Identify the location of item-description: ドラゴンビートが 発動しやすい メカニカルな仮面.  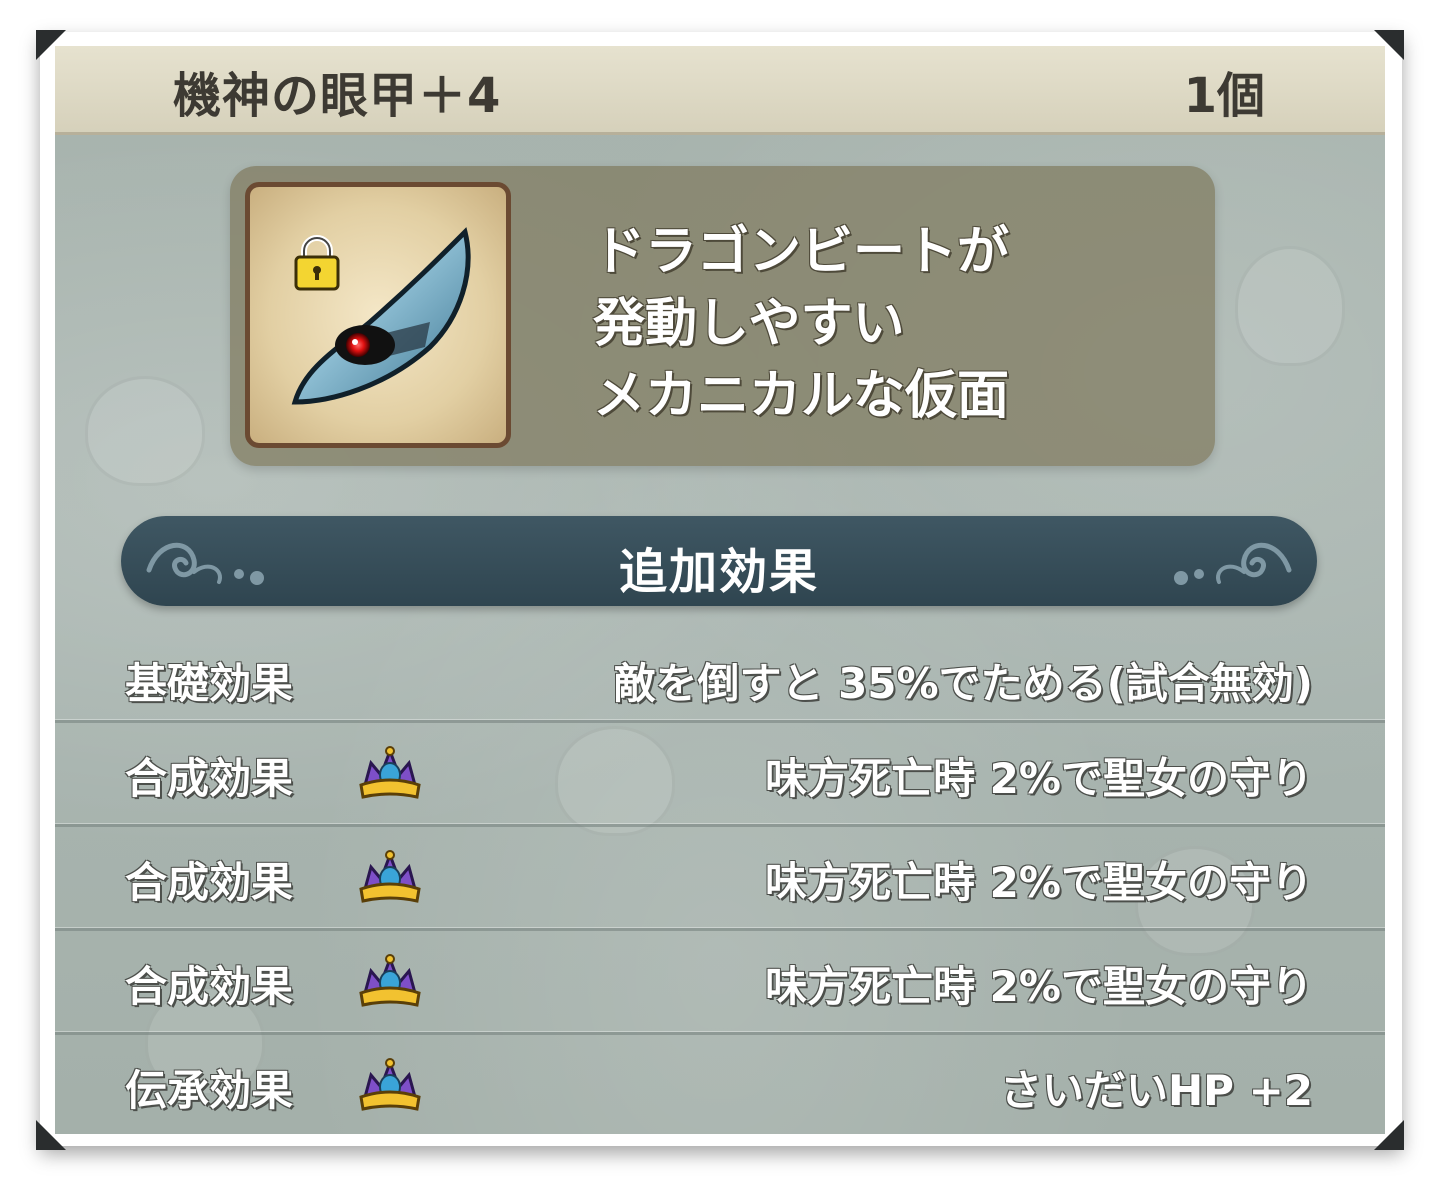
(801, 324).